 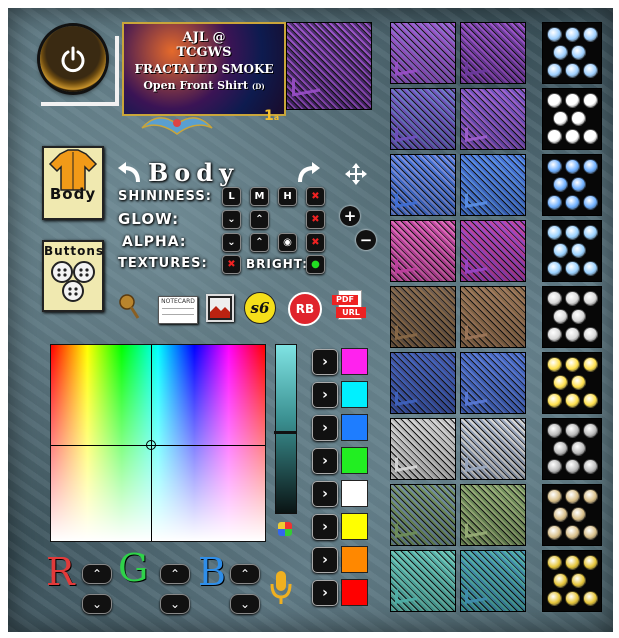 What do you see at coordinates (285, 432) in the screenshot?
I see `brightness-slider-knob` at bounding box center [285, 432].